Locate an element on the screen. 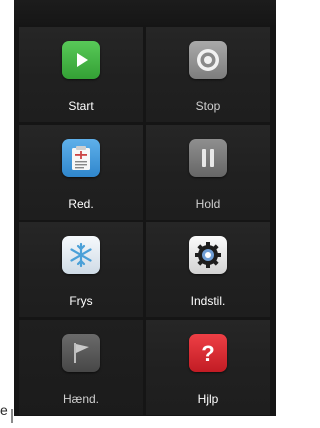 This screenshot has width=320, height=428. frame-edge is located at coordinates (12, 416).